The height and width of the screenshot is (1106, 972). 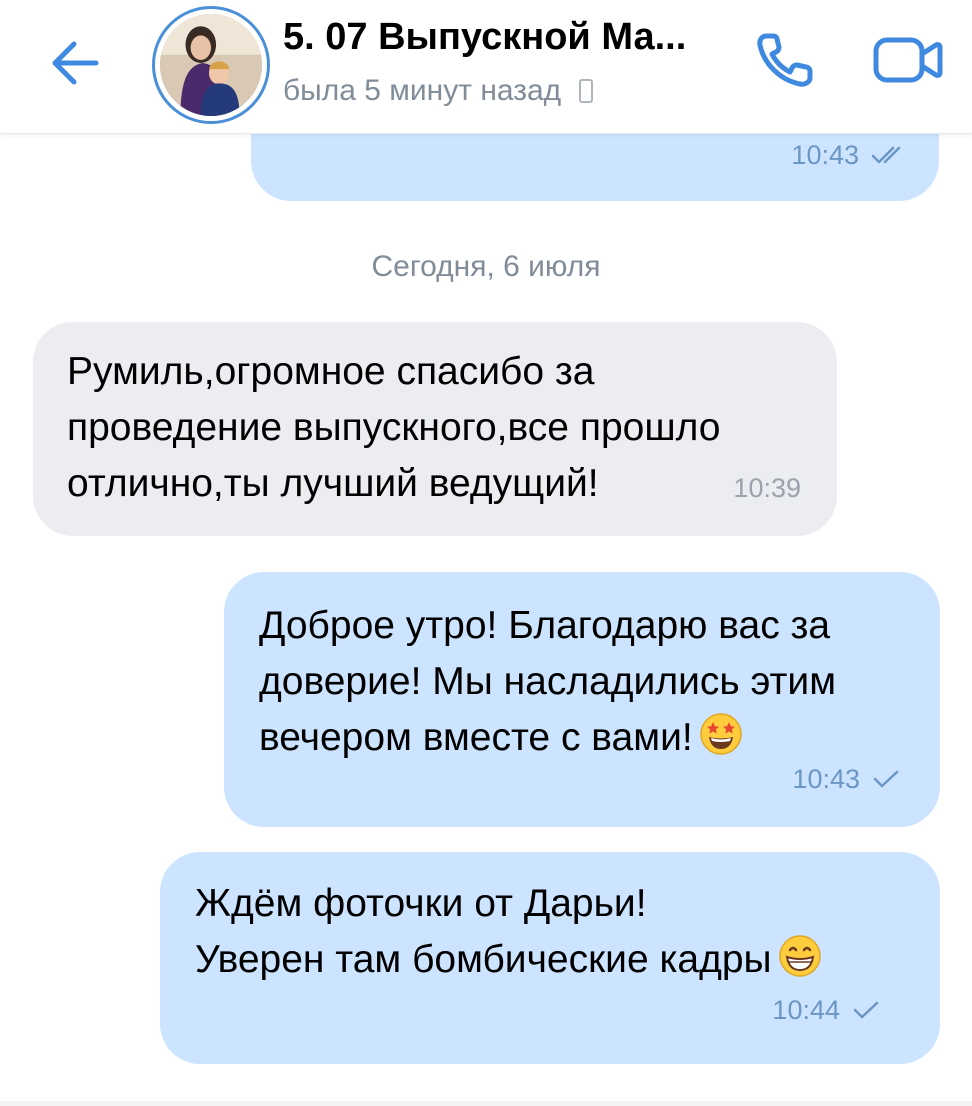 I want to click on message-time: 10:44, so click(x=806, y=1010).